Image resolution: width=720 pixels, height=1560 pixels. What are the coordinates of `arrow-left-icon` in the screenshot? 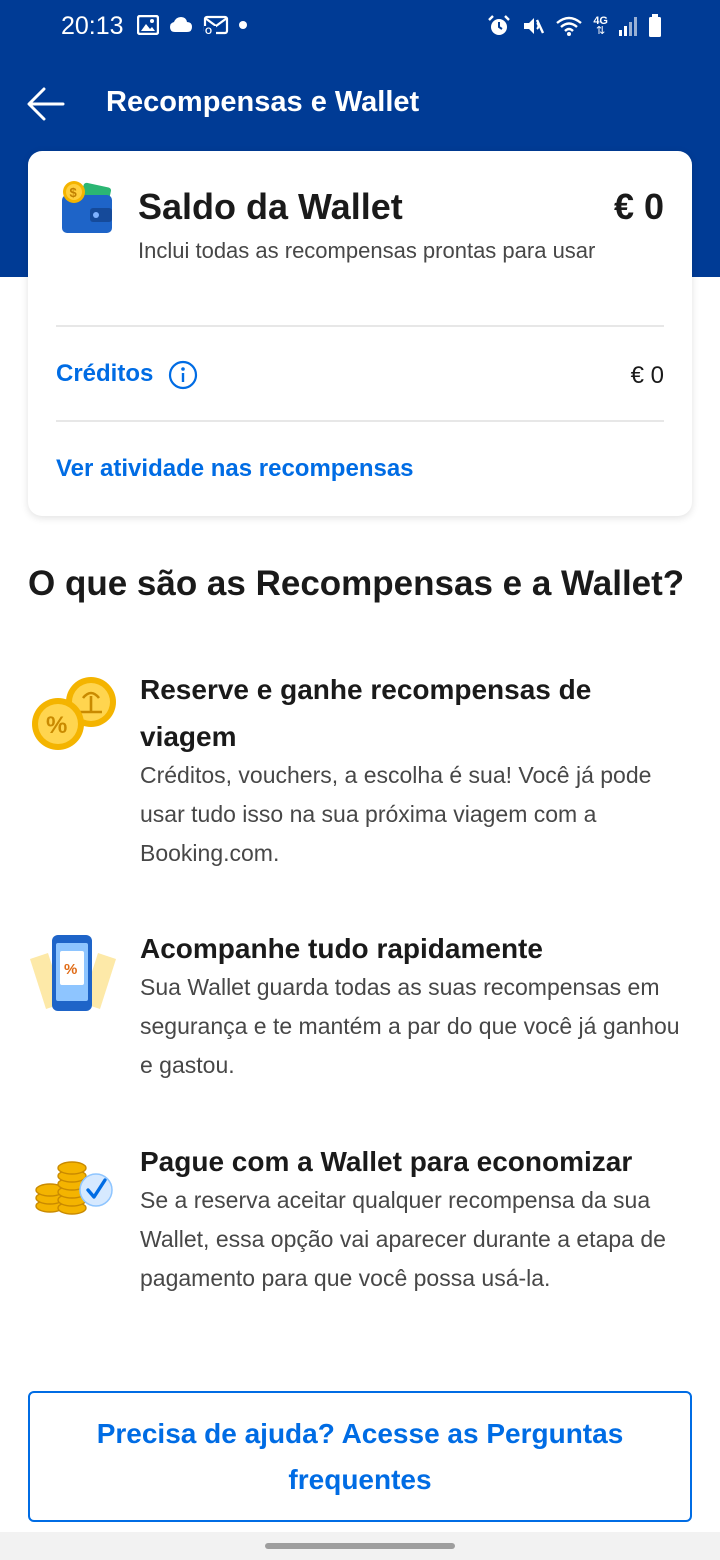 It's located at (46, 104).